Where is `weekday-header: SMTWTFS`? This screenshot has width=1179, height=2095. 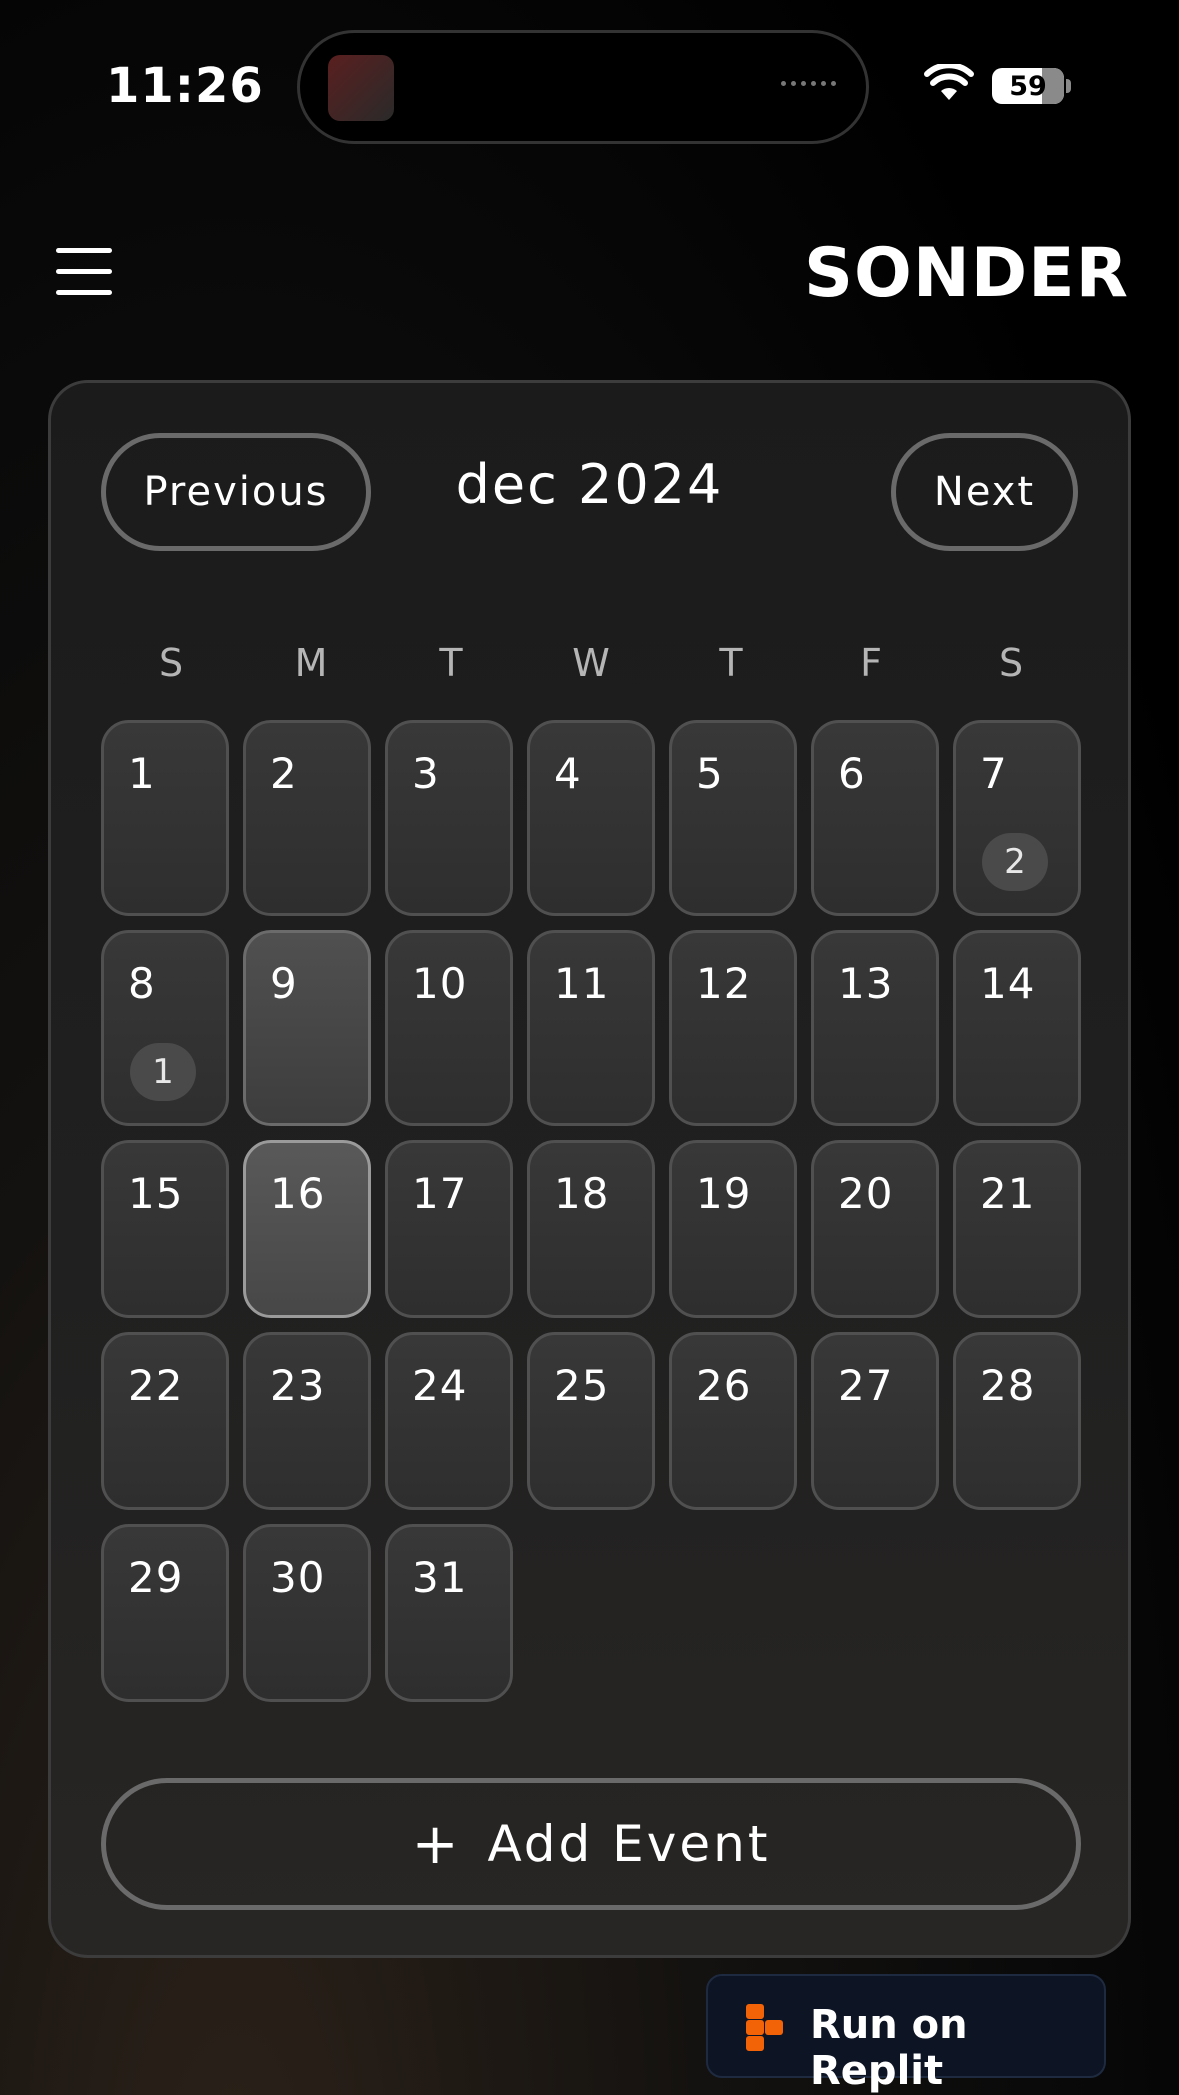 weekday-header: SMTWTFS is located at coordinates (591, 663).